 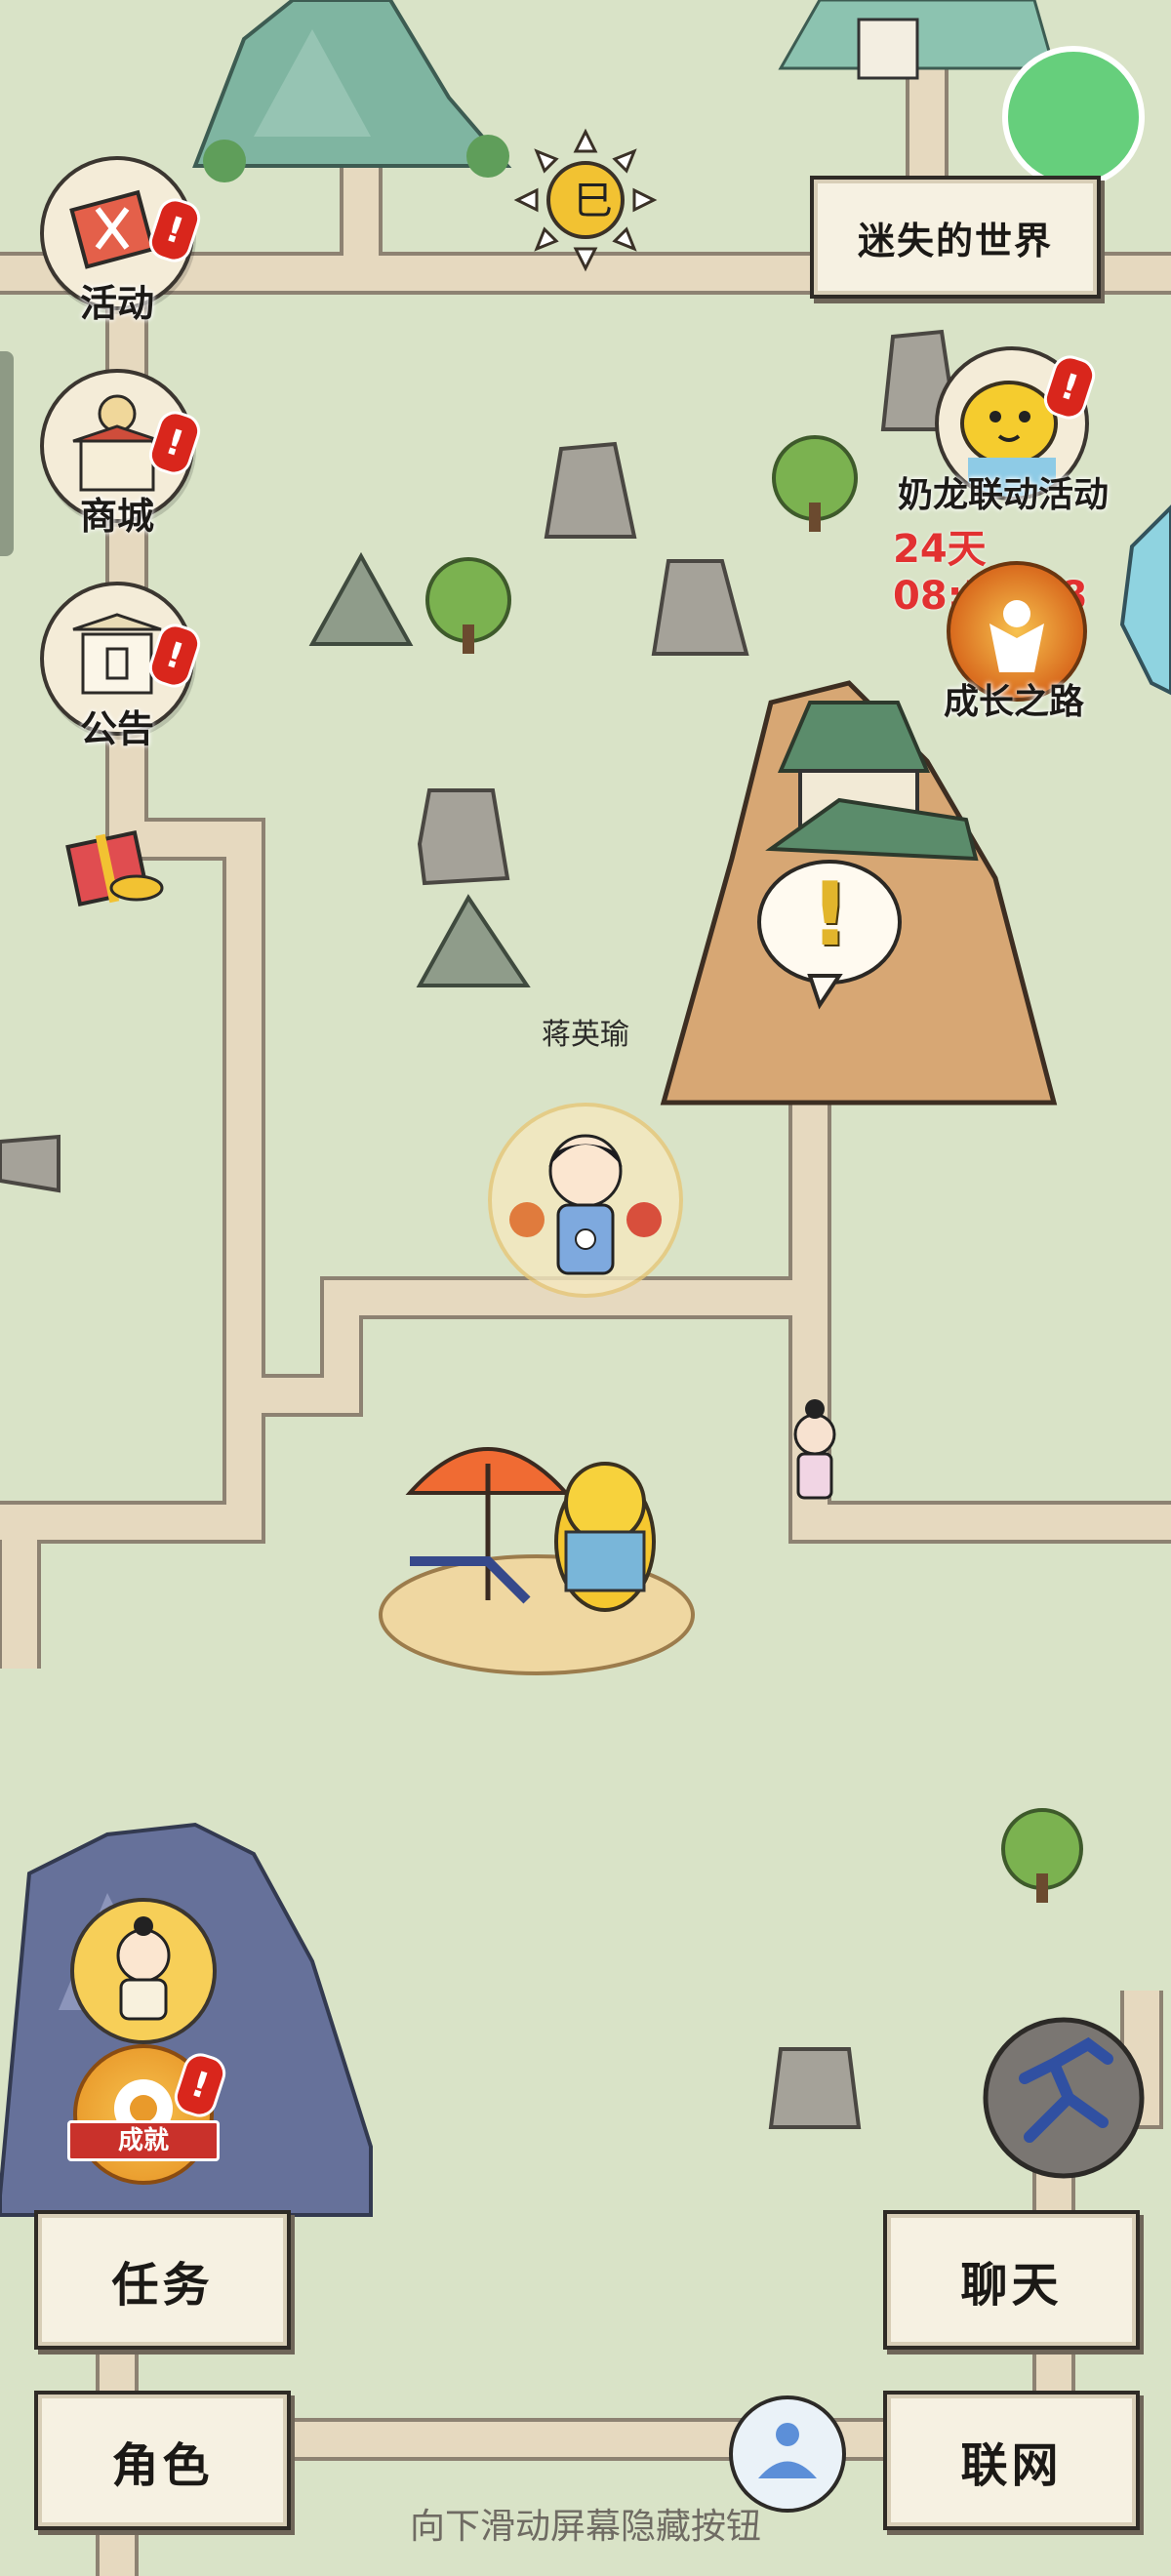 I want to click on growth-path-label: 成长之路, so click(x=1014, y=702).